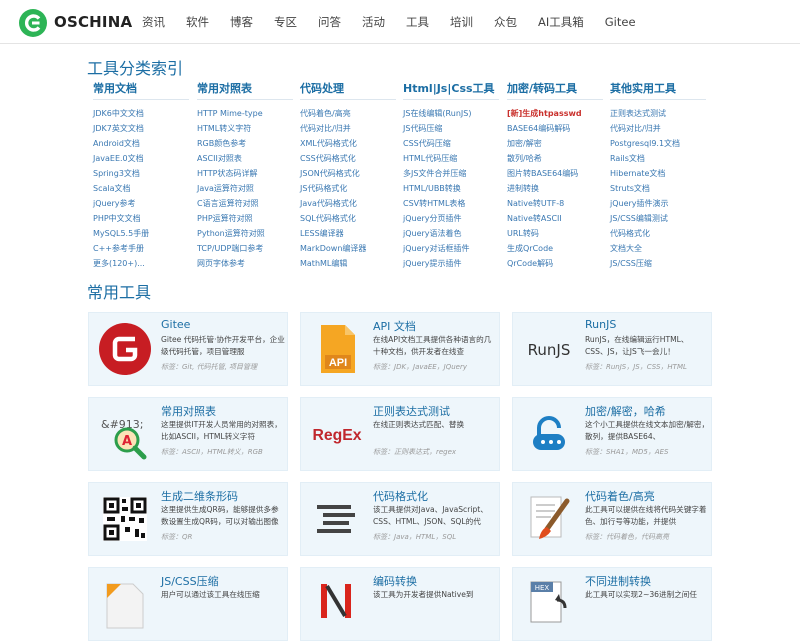  I want to click on nav-item-ai-toolbox: AI工具箱, so click(561, 22).